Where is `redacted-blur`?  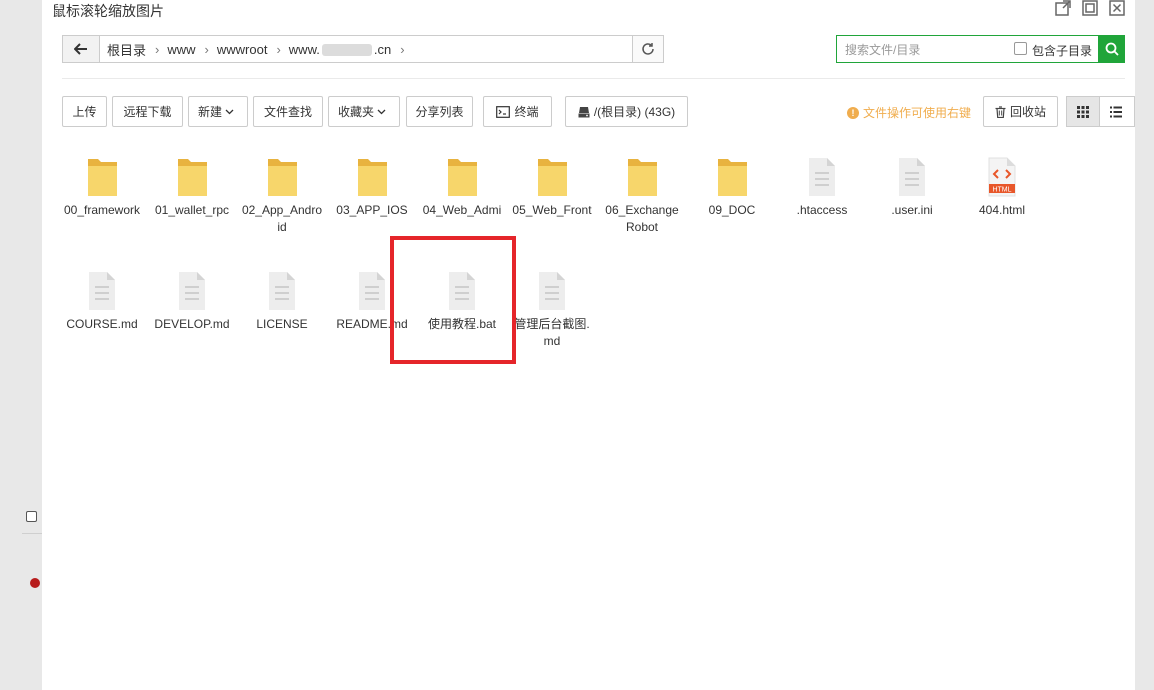 redacted-blur is located at coordinates (346, 50).